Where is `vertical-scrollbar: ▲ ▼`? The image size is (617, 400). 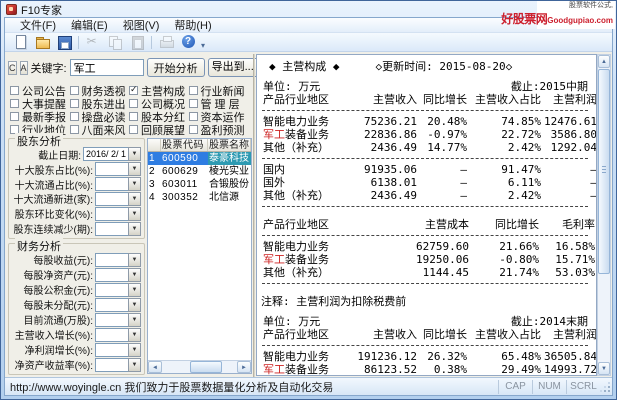
vertical-scrollbar: ▲ ▼ is located at coordinates (604, 215).